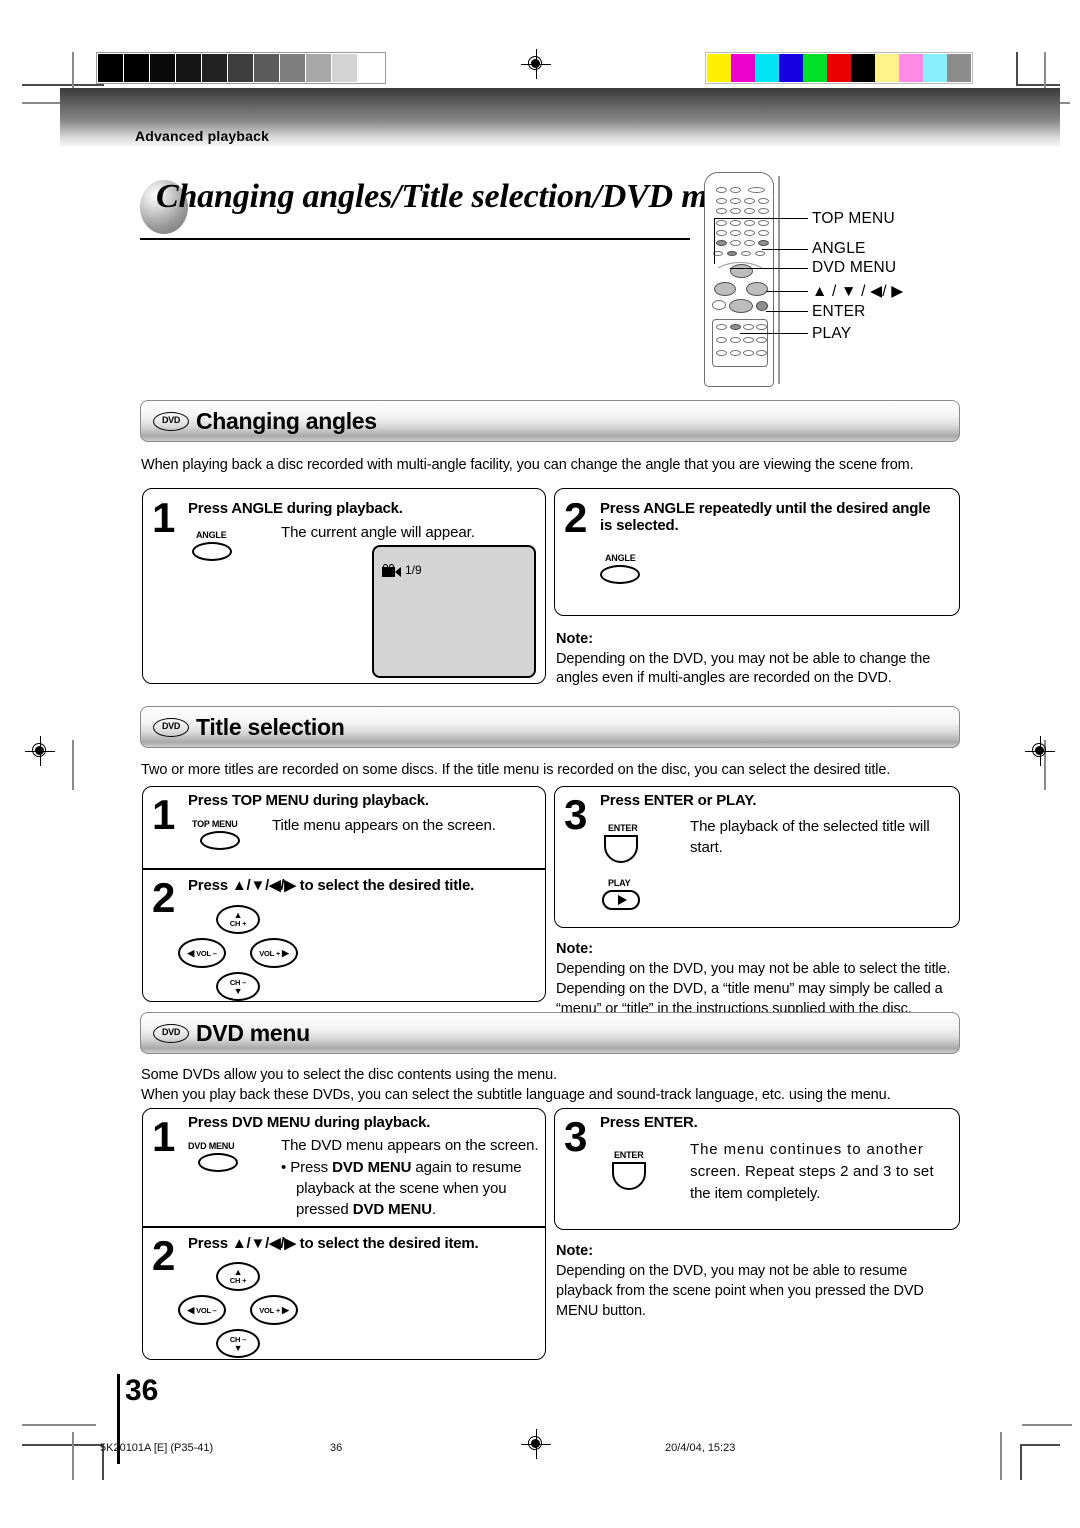 This screenshot has height=1528, width=1080. What do you see at coordinates (344, 869) in the screenshot?
I see `step-divider-title` at bounding box center [344, 869].